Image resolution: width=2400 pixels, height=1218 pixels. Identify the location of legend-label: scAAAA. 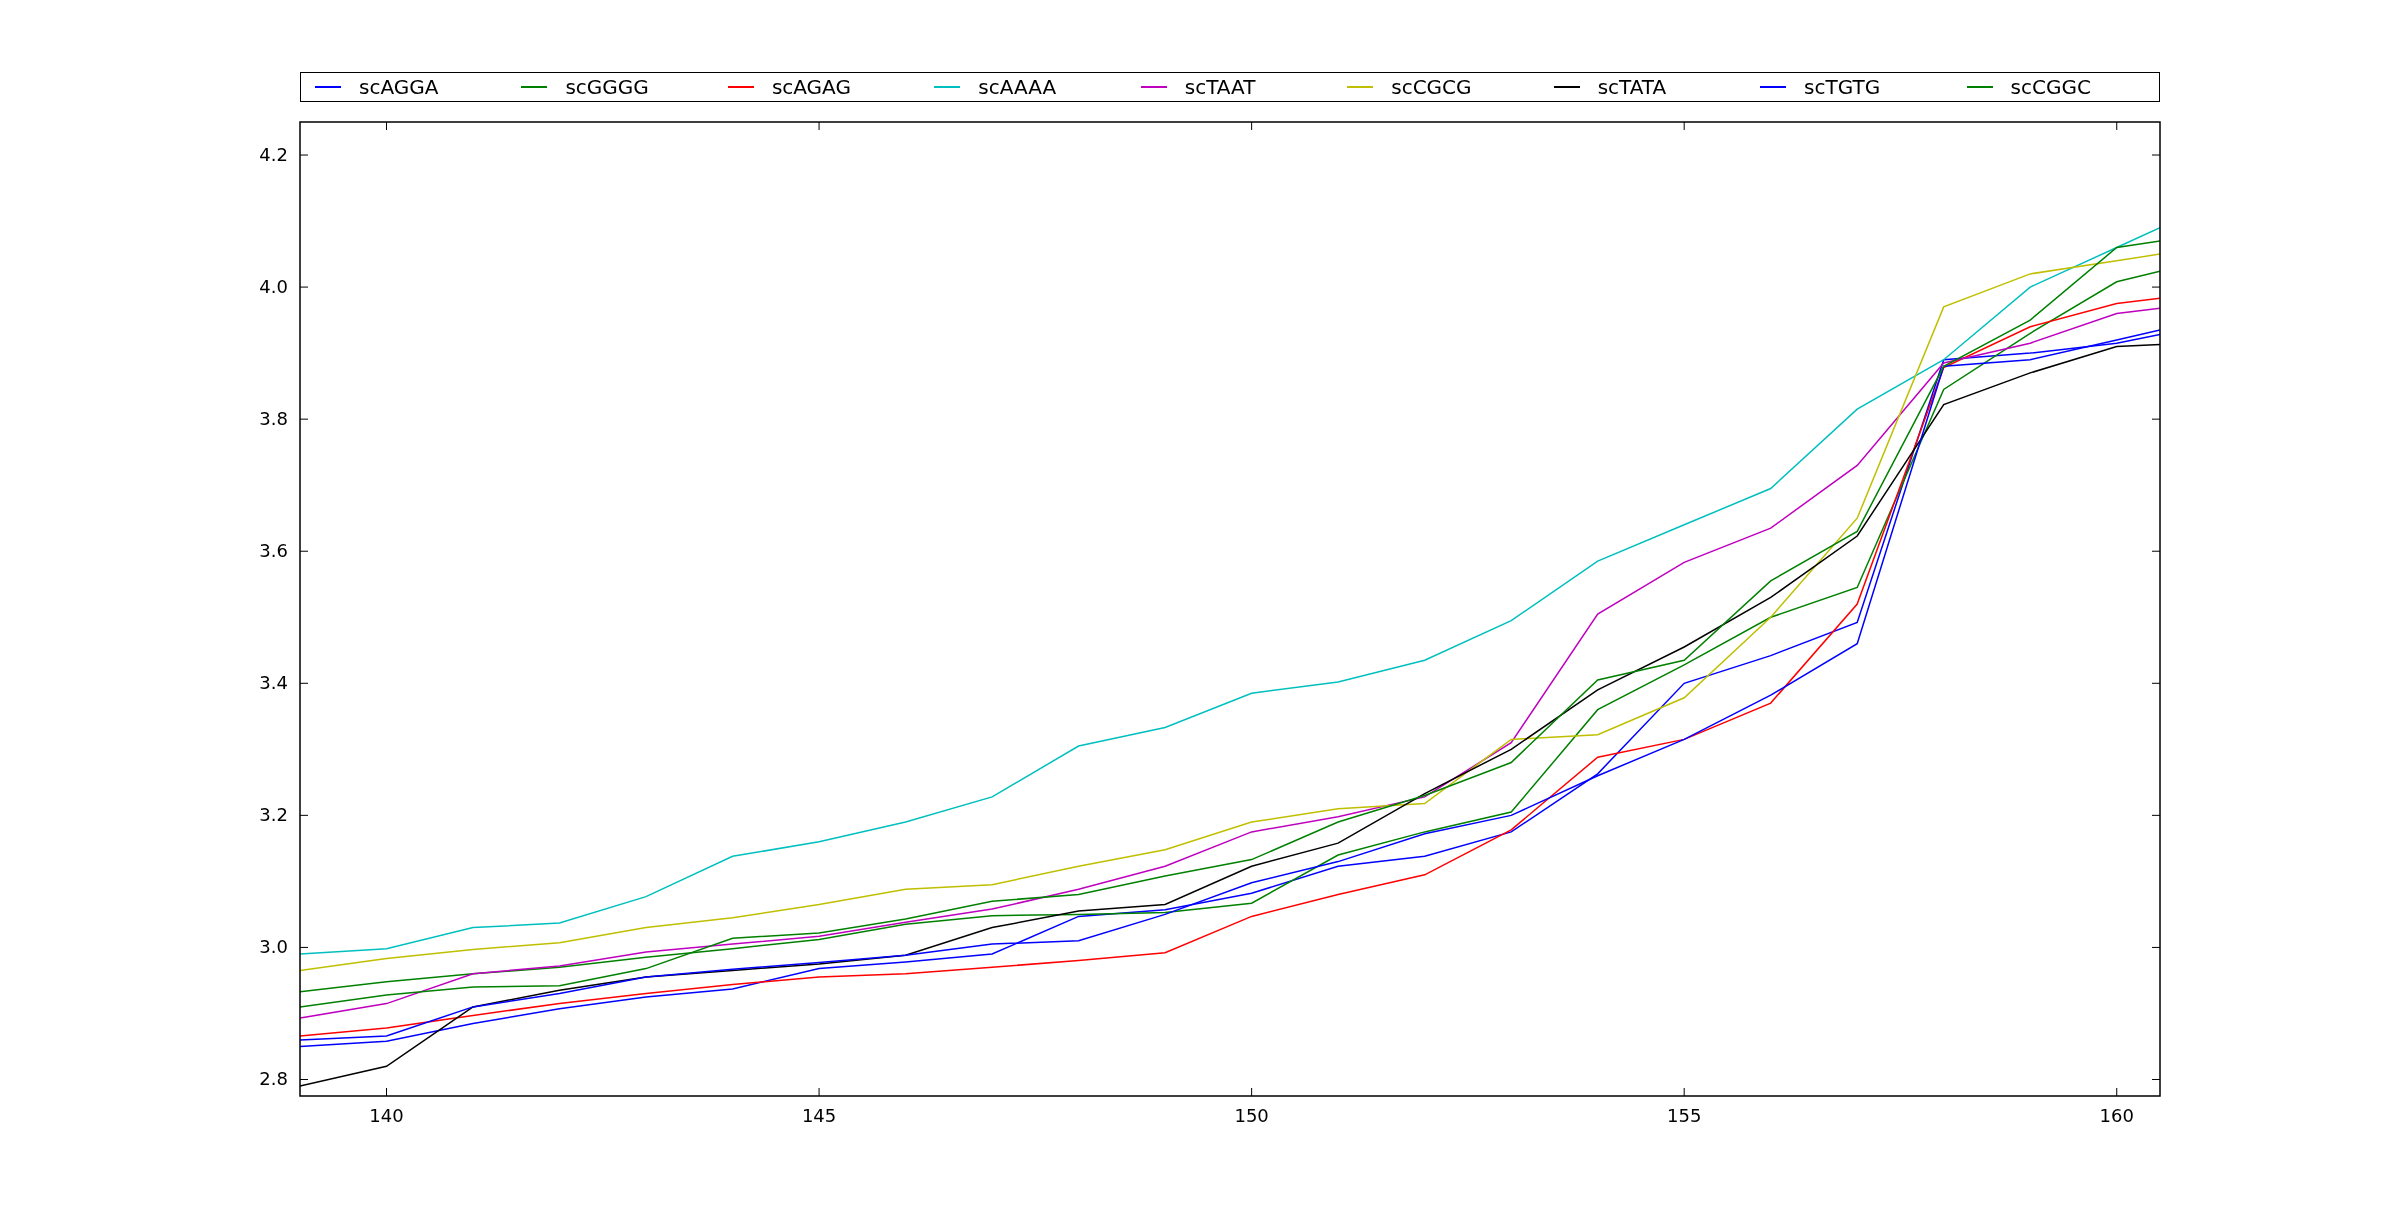
(1017, 87).